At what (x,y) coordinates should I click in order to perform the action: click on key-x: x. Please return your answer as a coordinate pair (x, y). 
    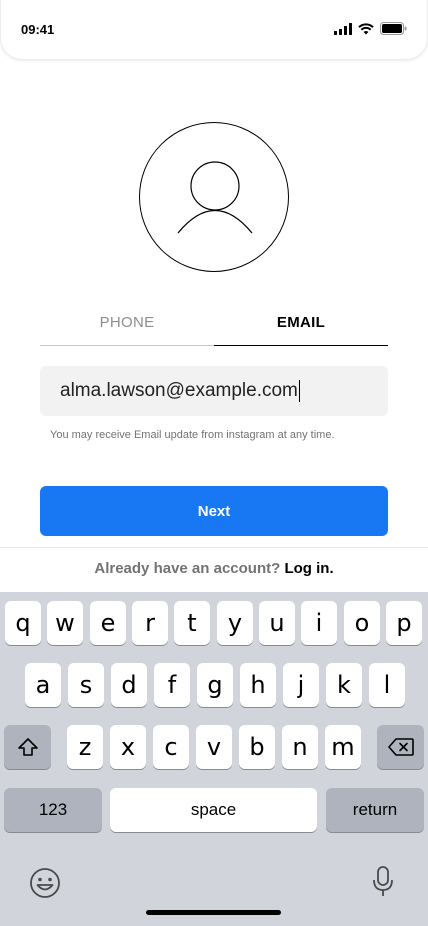
    Looking at the image, I should click on (128, 747).